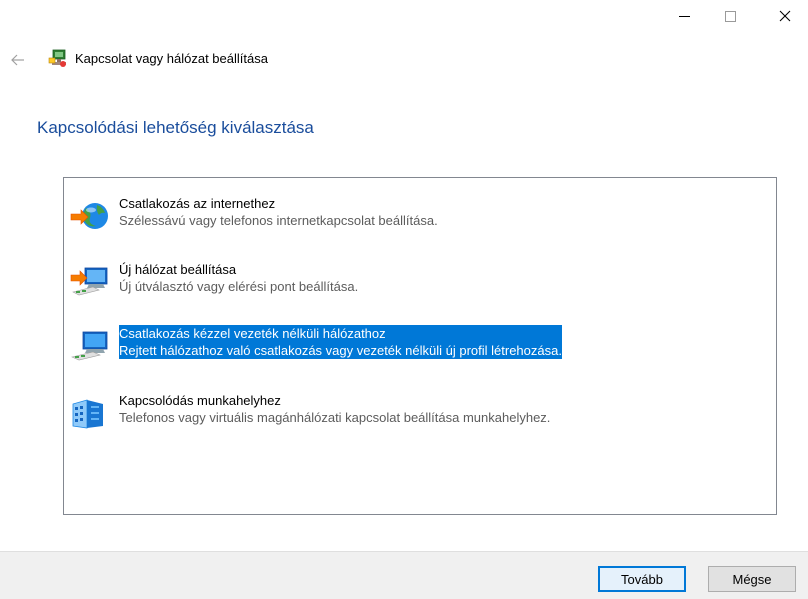  What do you see at coordinates (642, 579) in the screenshot?
I see `next-button: Tovább` at bounding box center [642, 579].